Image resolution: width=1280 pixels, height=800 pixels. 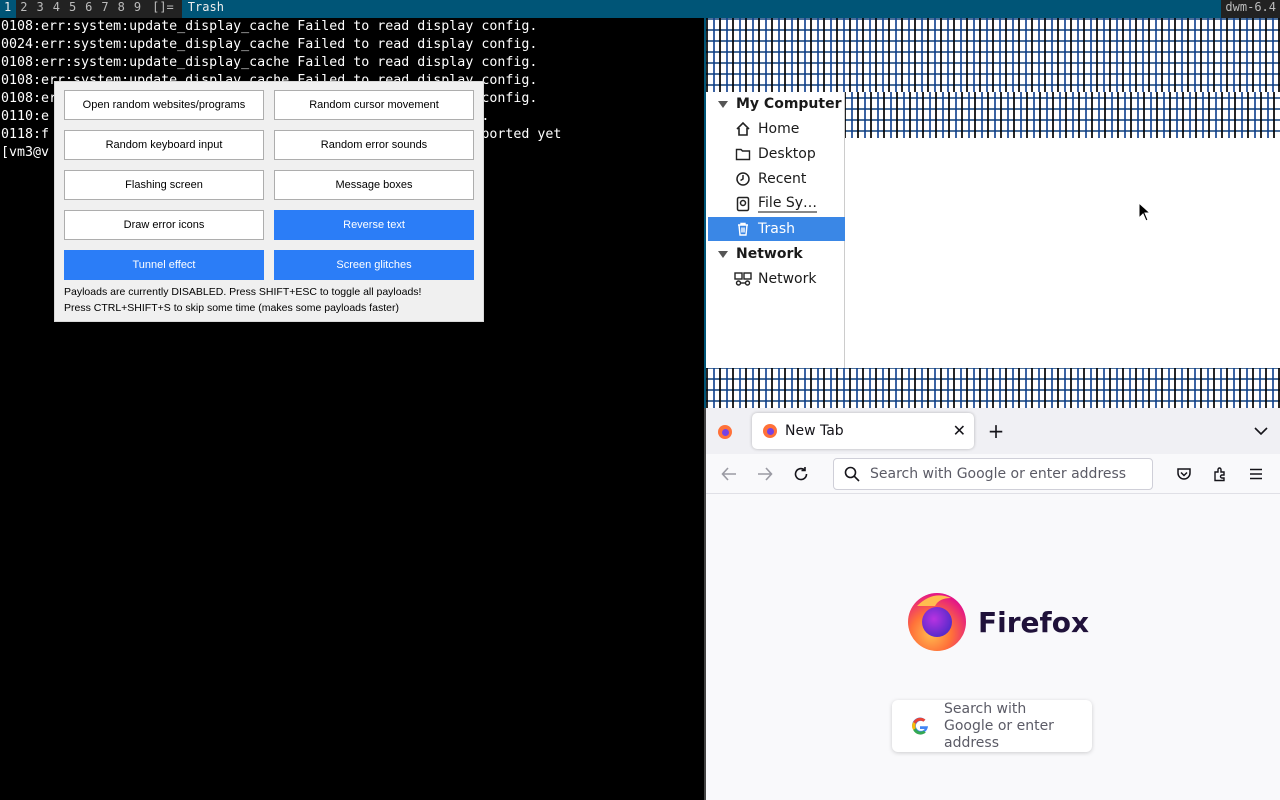 I want to click on section-network: Network, so click(x=776, y=254).